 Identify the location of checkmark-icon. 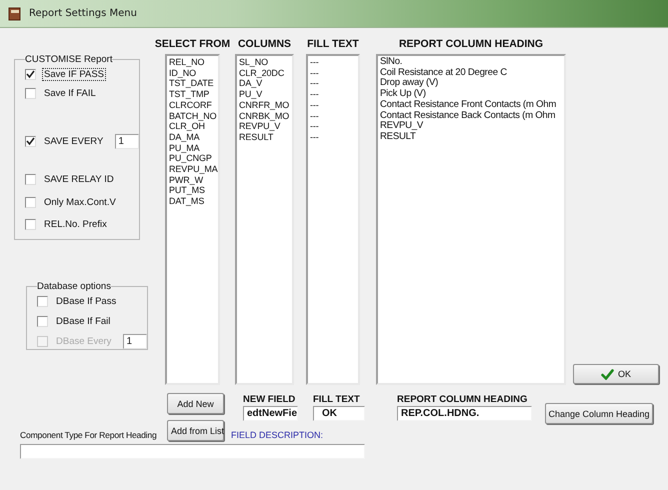
(607, 374).